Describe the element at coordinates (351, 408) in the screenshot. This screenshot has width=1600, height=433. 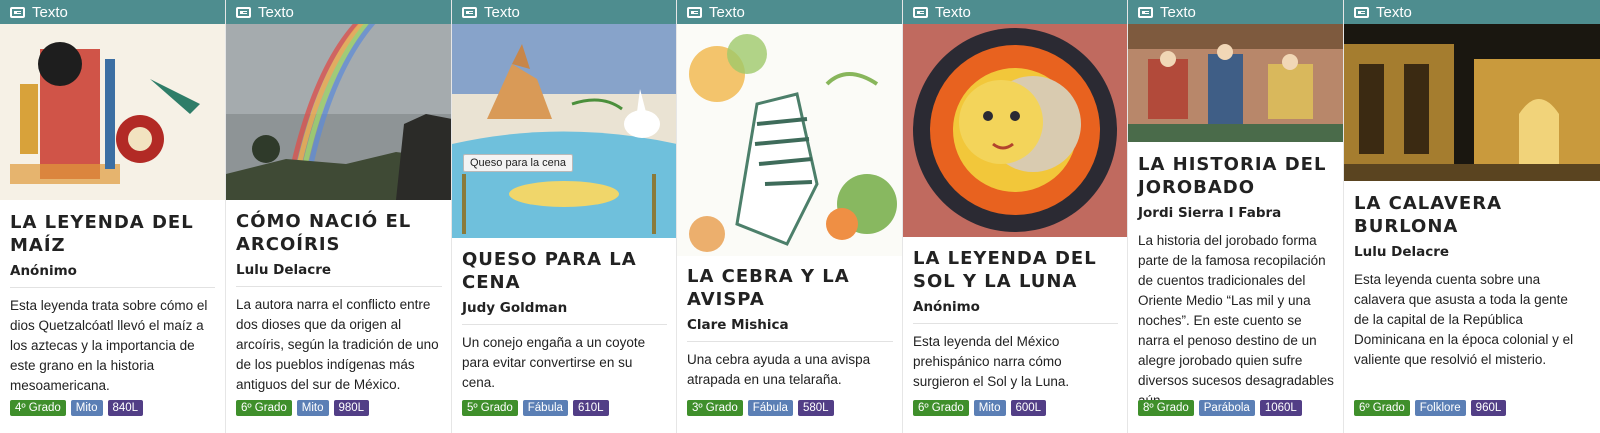
I see `lexile-badge: 980L` at that location.